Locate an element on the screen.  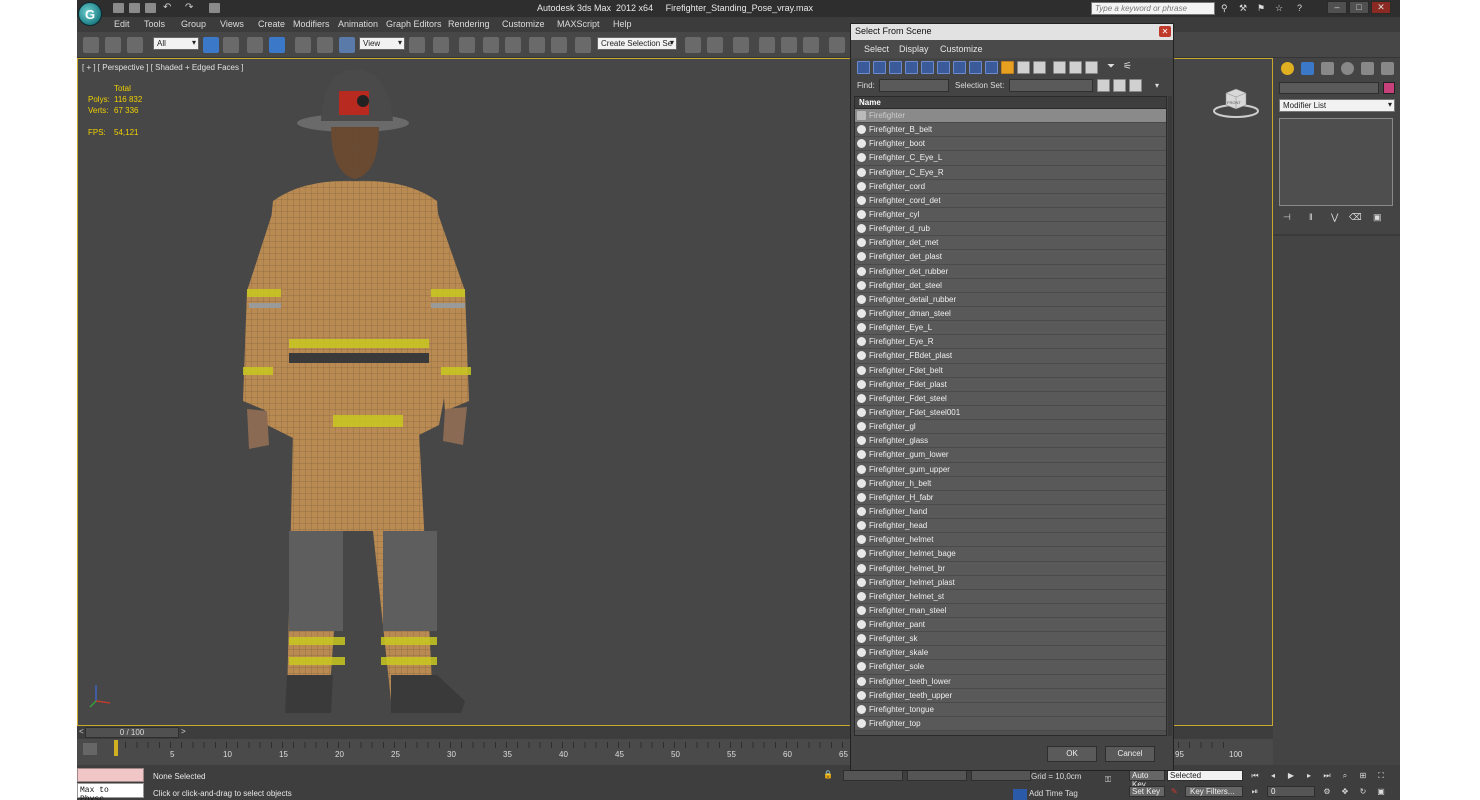
display-cameras-icon is located at coordinates (911, 67).